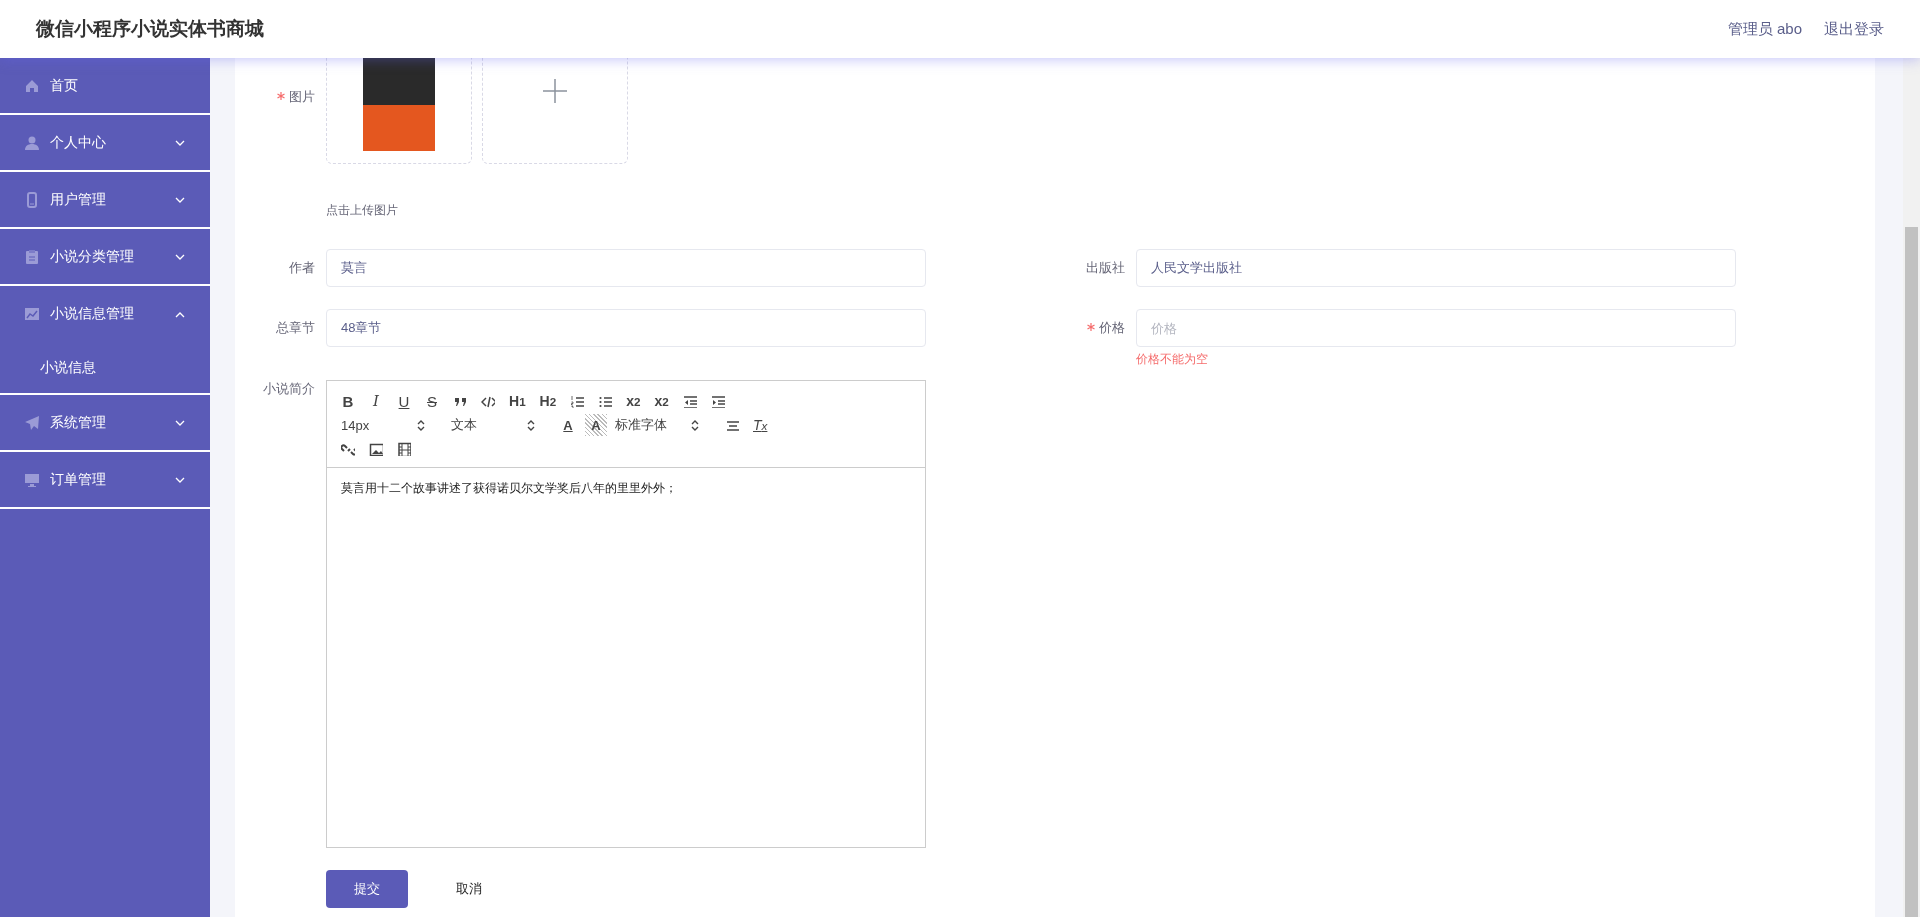 This screenshot has width=1920, height=917. I want to click on upload-hint: 点击上传图片, so click(362, 210).